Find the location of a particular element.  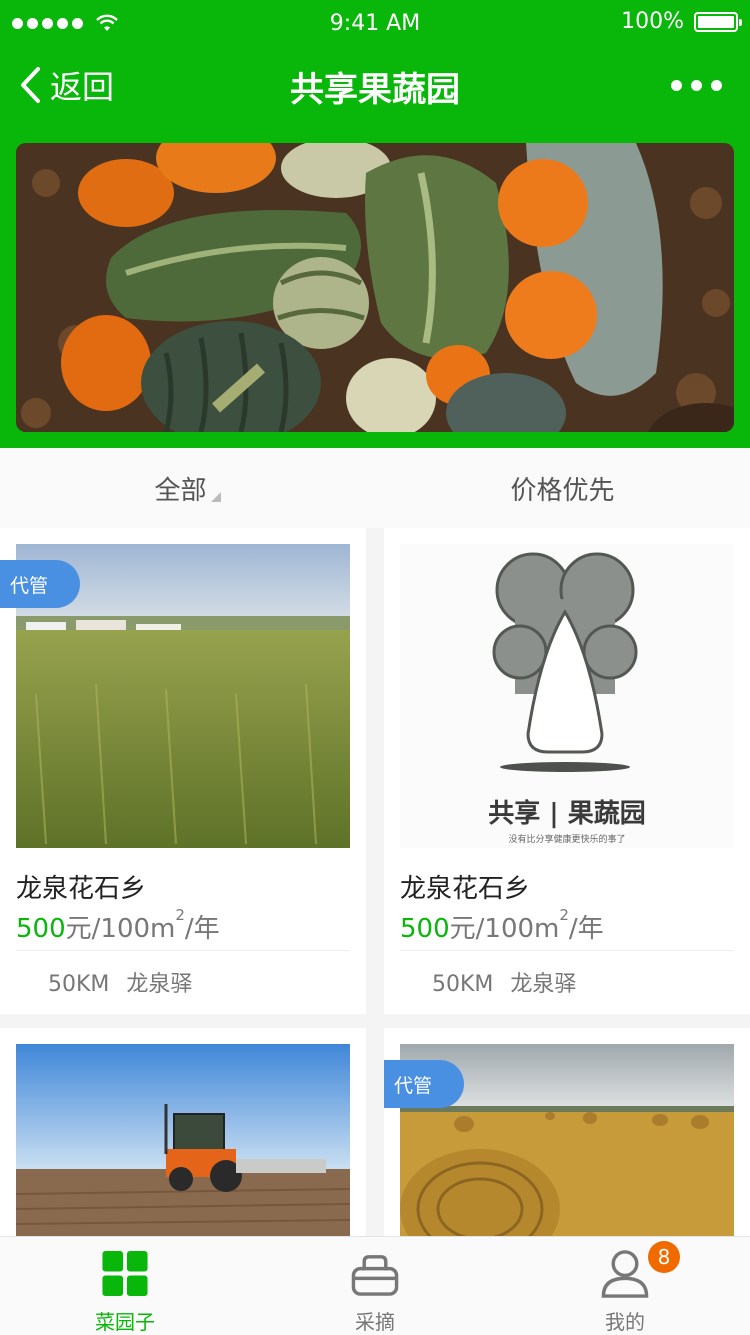

filter-all: 全部 is located at coordinates (187, 488).